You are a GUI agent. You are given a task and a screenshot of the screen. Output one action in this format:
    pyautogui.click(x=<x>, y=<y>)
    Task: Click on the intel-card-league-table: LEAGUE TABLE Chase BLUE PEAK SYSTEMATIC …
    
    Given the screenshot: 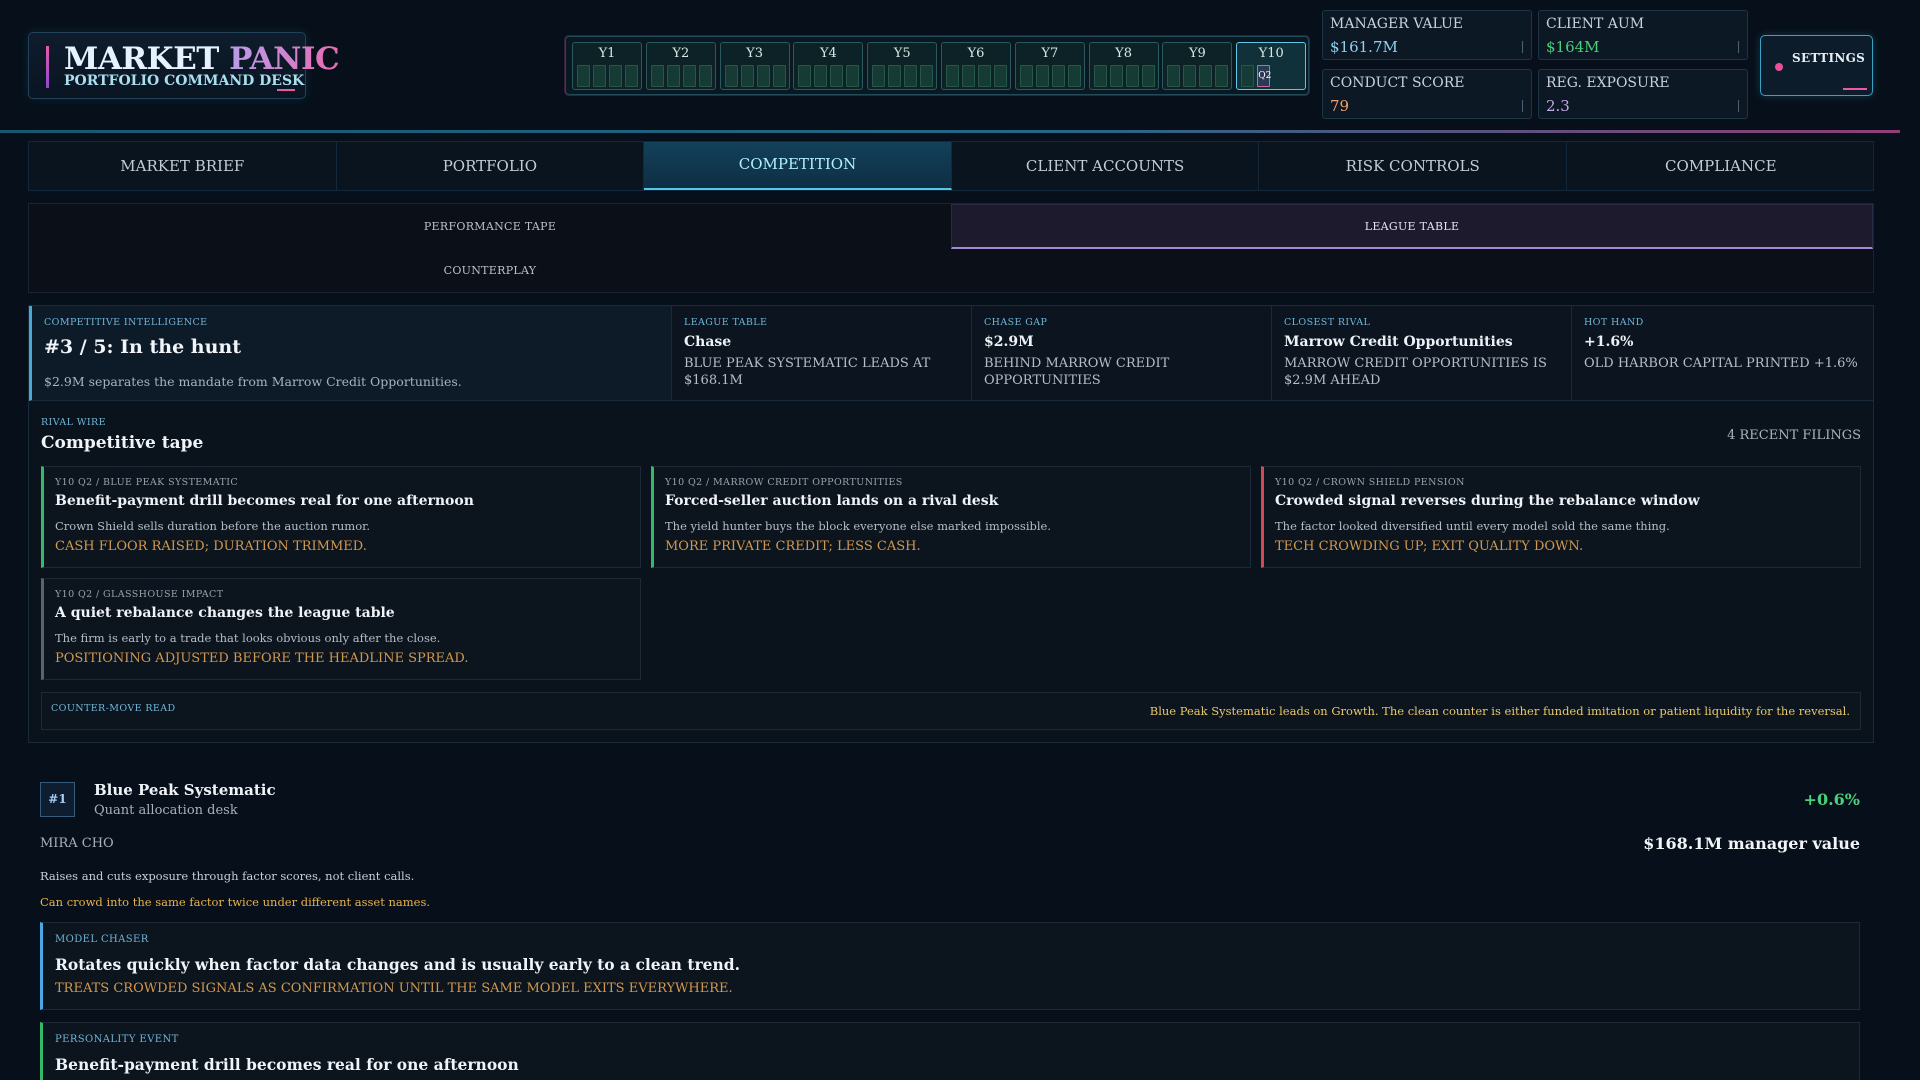 What is the action you would take?
    pyautogui.click(x=822, y=353)
    